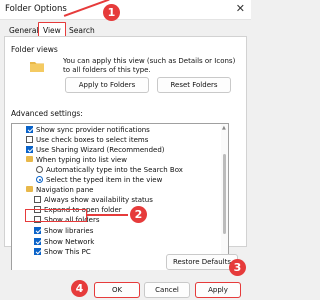 This screenshot has width=320, height=300. Describe the element at coordinates (34, 49) in the screenshot. I see `folder-views-title: Folder views` at that location.